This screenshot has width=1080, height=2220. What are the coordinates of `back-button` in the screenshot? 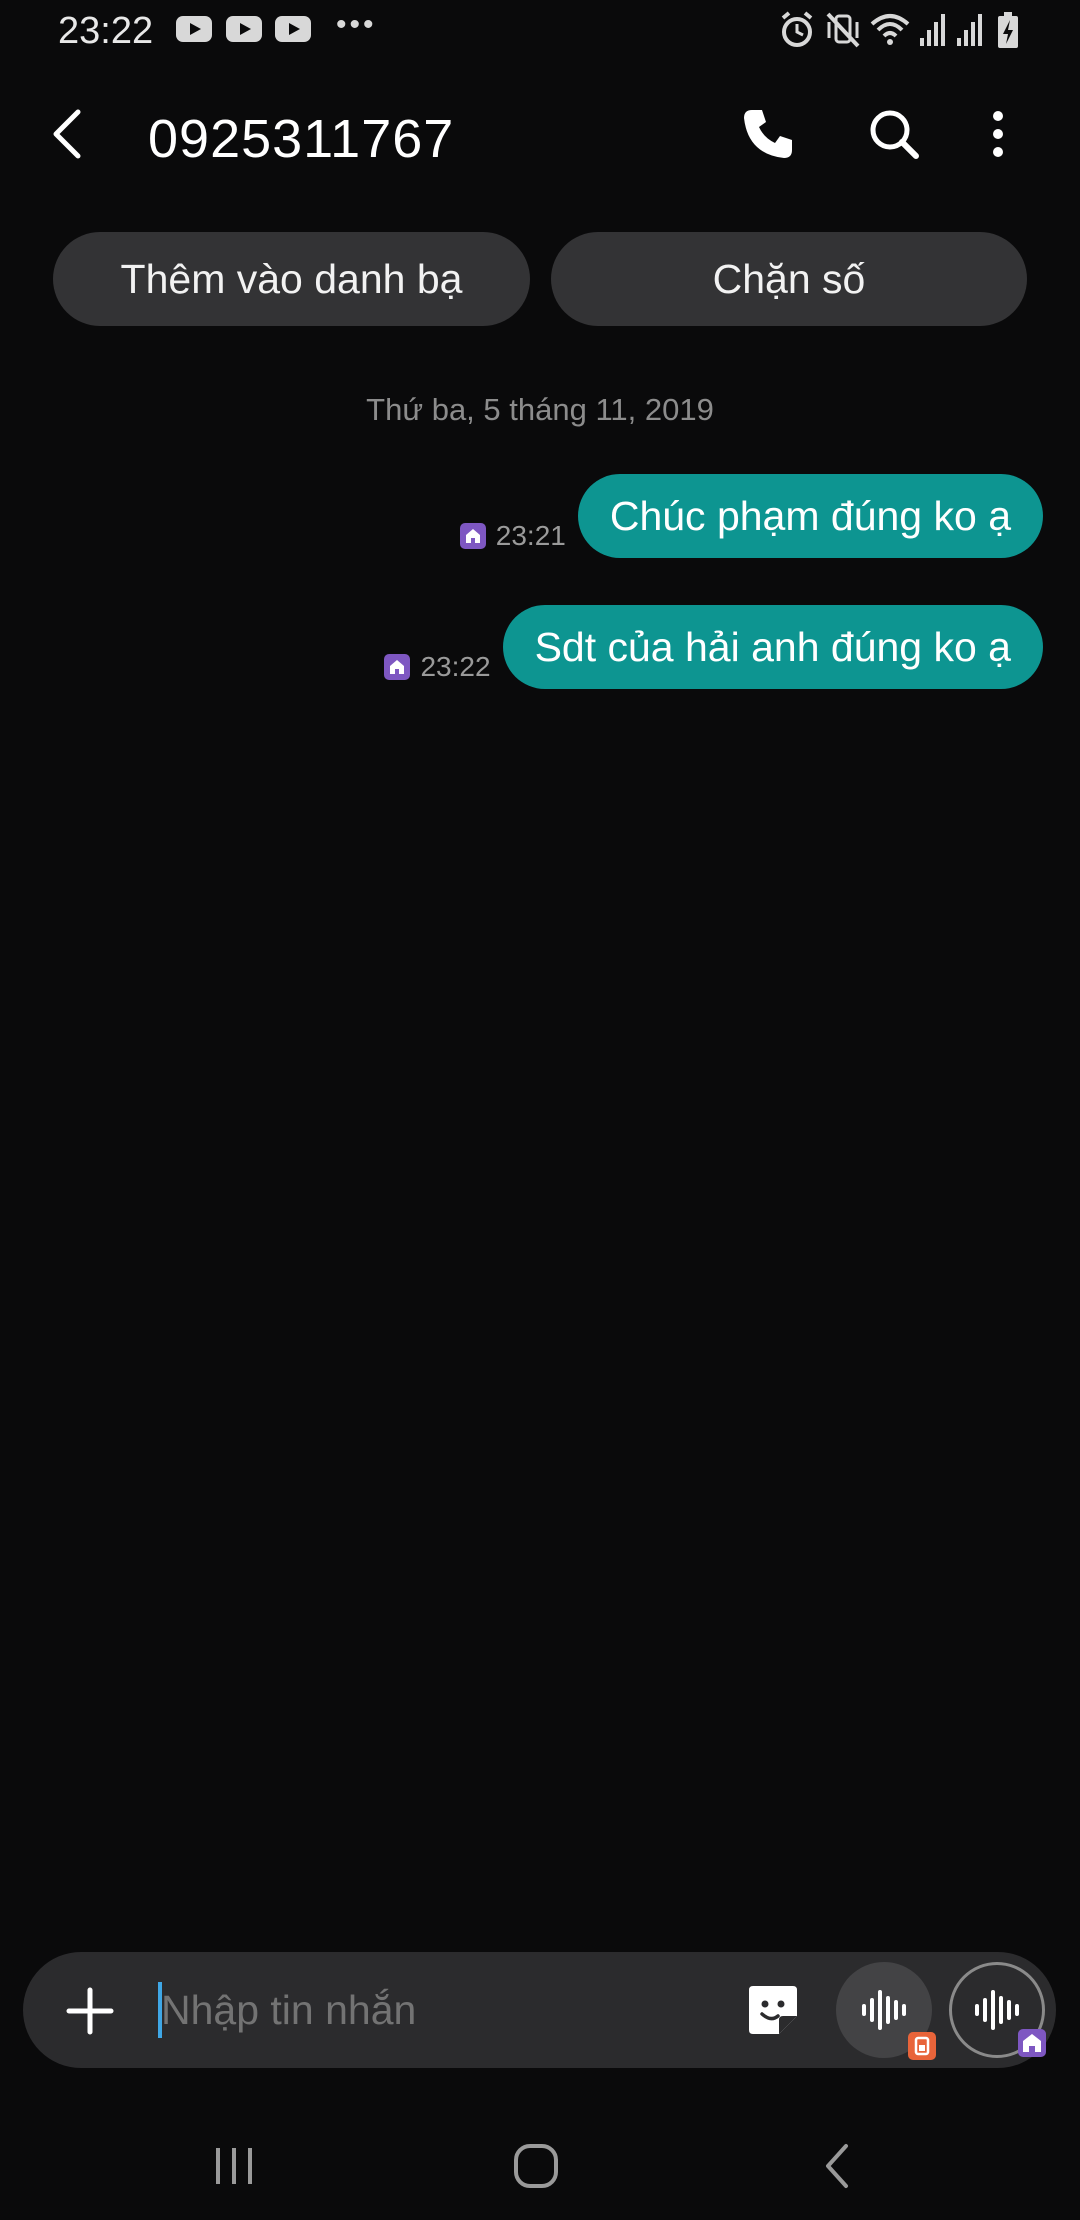 It's located at (70, 134).